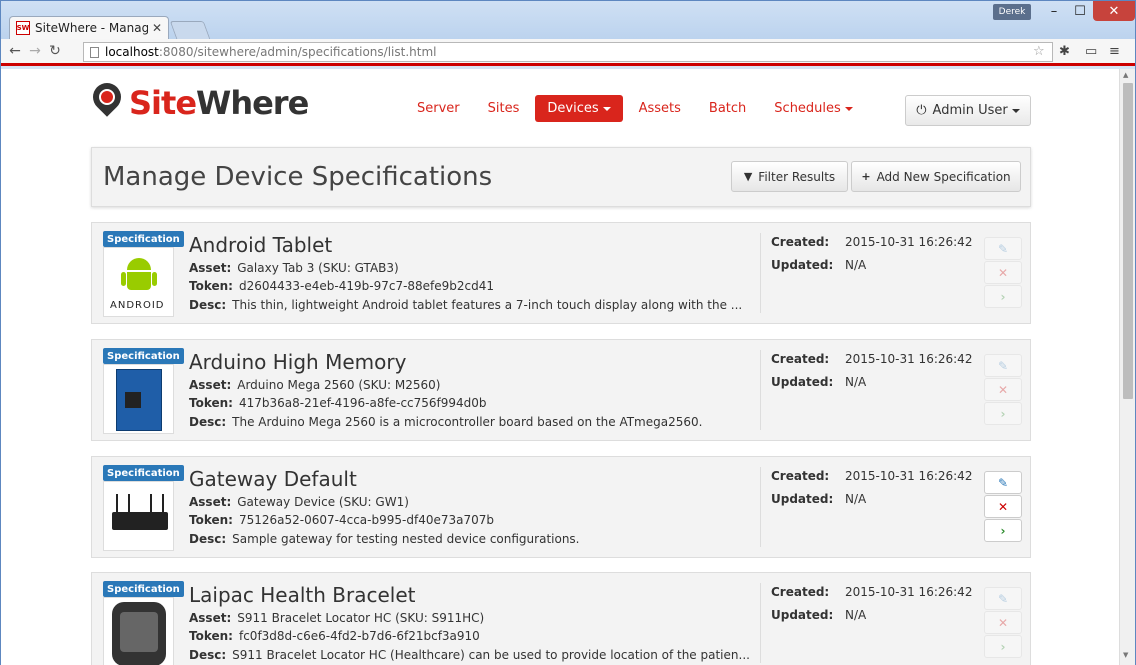  I want to click on scroll-thumb, so click(1128, 241).